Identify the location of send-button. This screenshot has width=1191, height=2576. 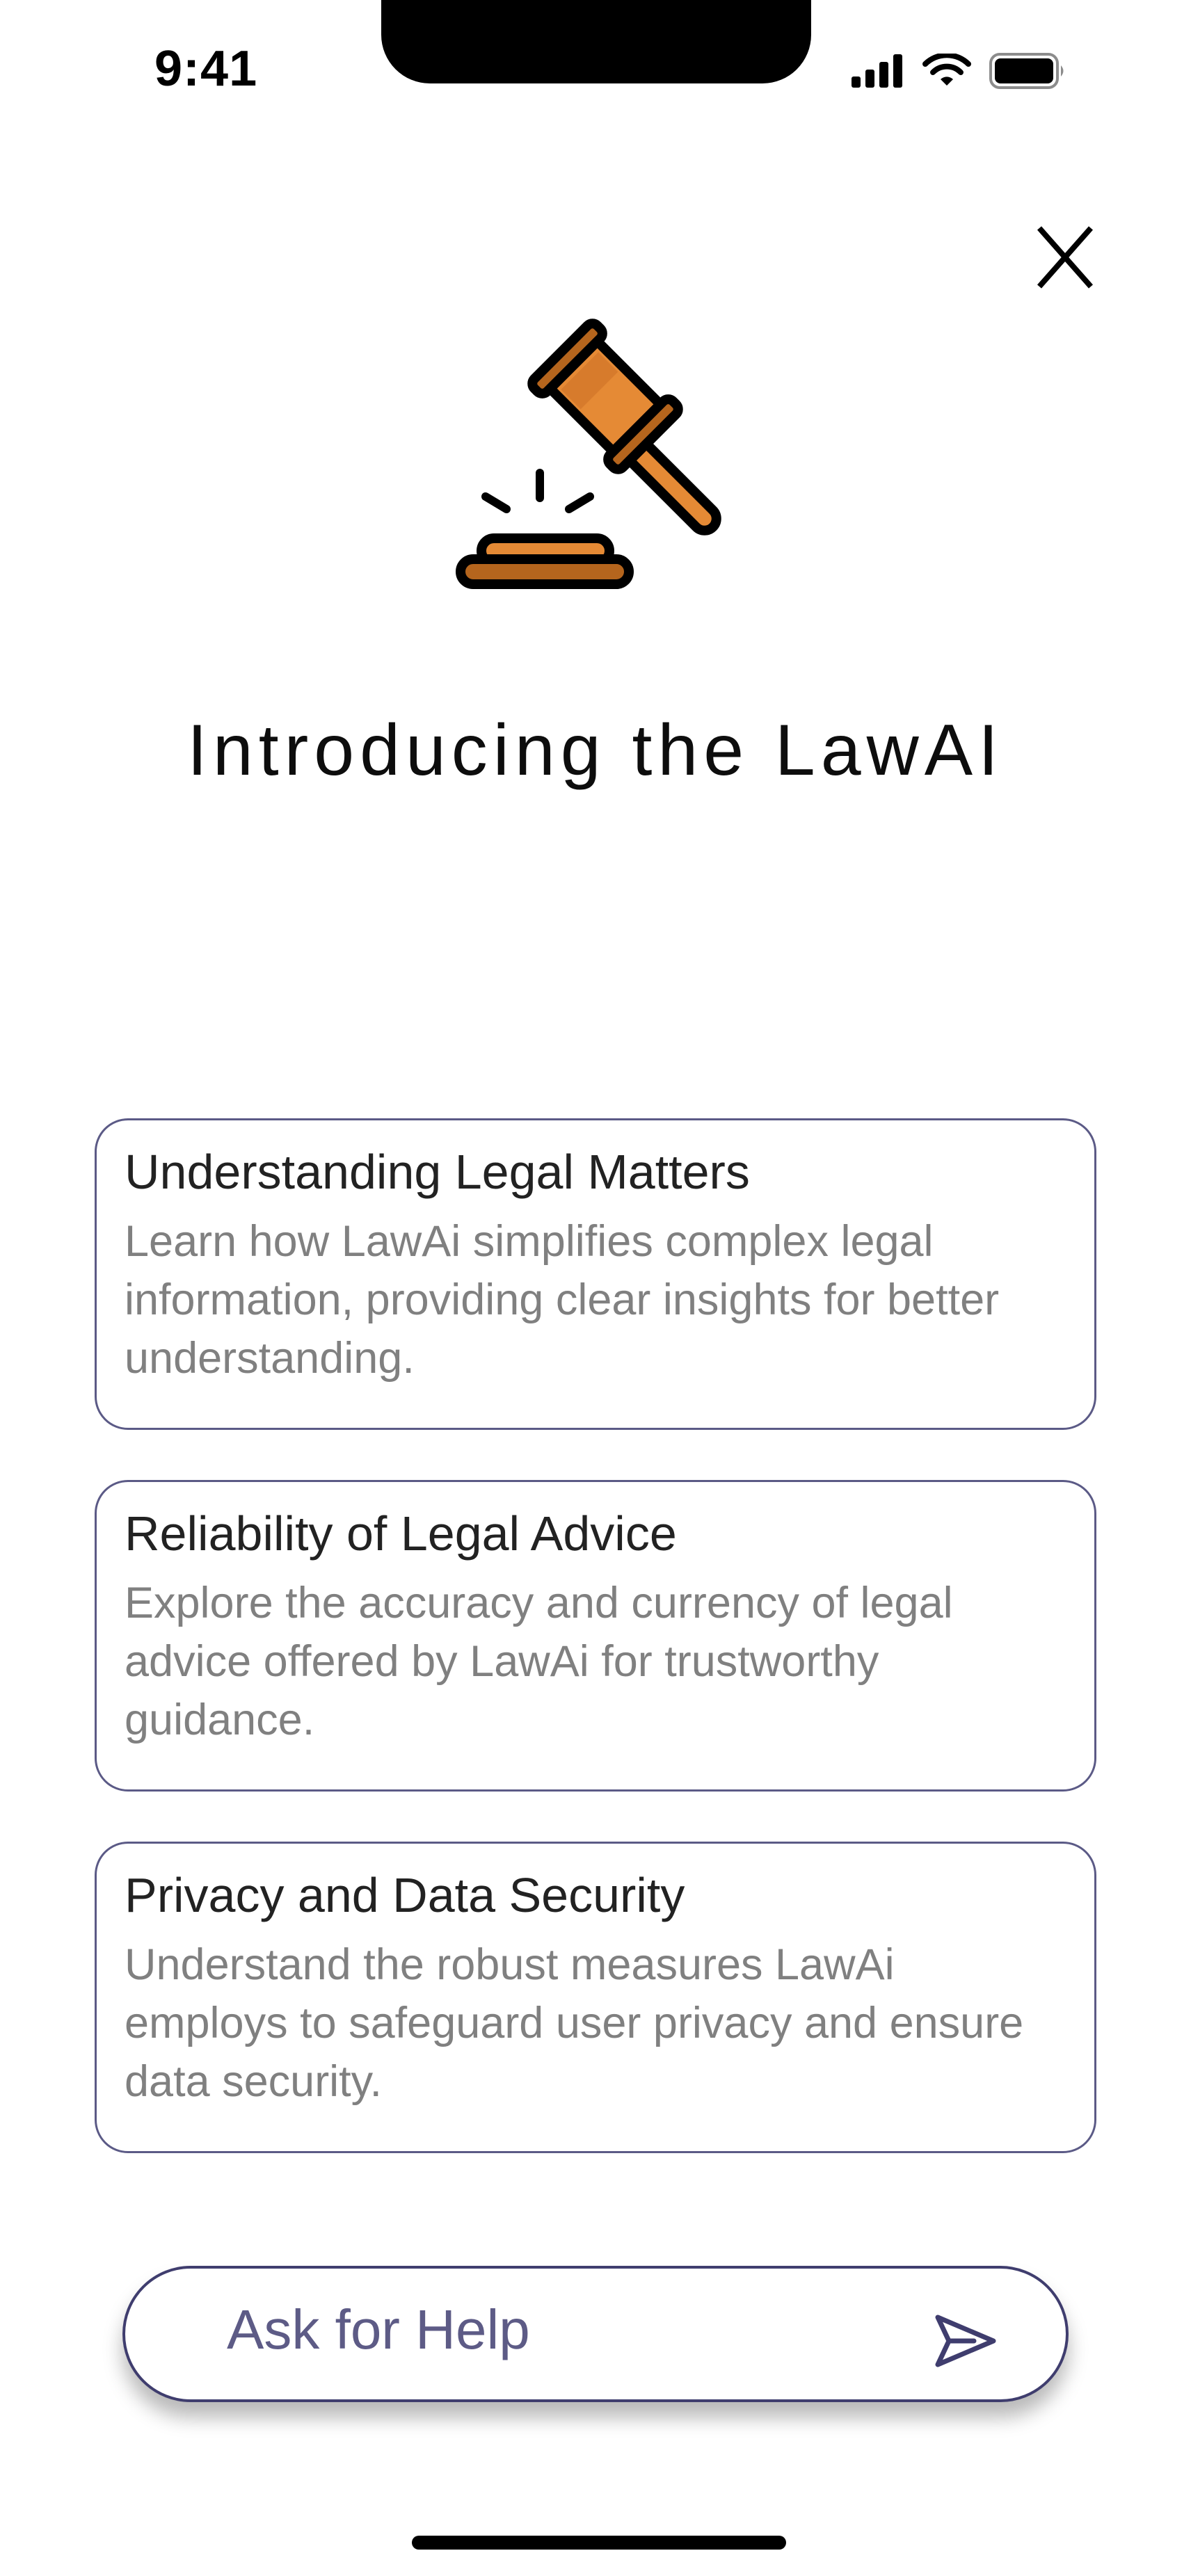
(966, 2341).